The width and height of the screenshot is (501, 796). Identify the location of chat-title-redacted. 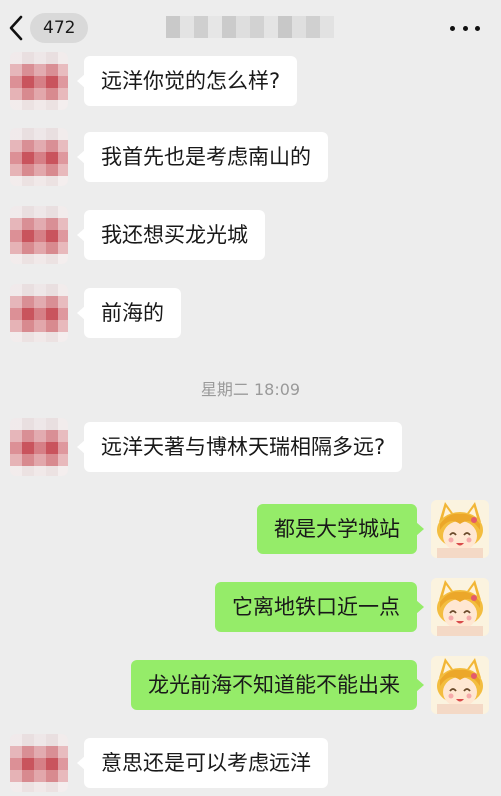
(250, 27).